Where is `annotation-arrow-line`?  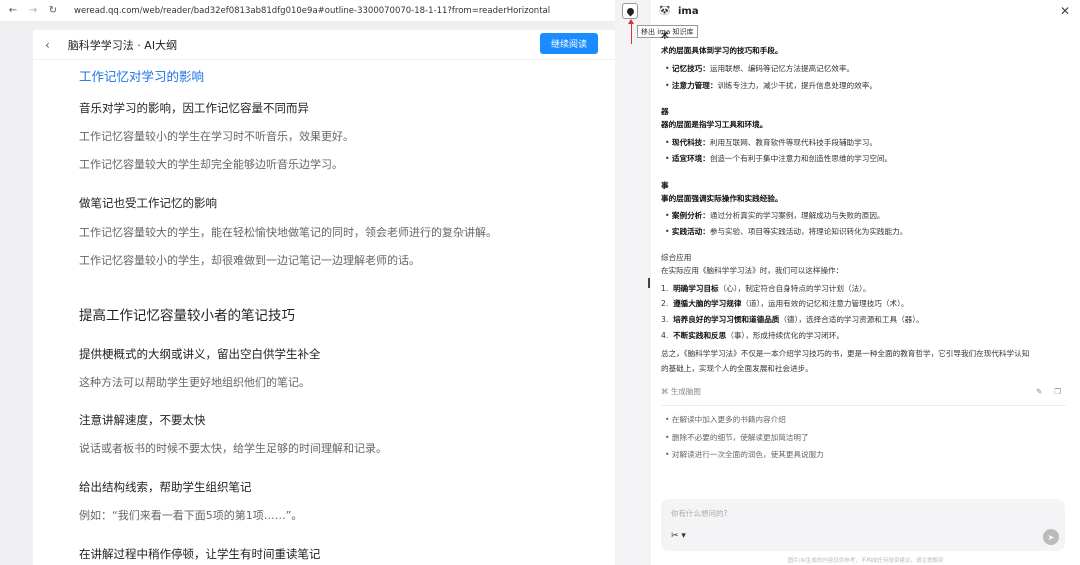 annotation-arrow-line is located at coordinates (631, 33).